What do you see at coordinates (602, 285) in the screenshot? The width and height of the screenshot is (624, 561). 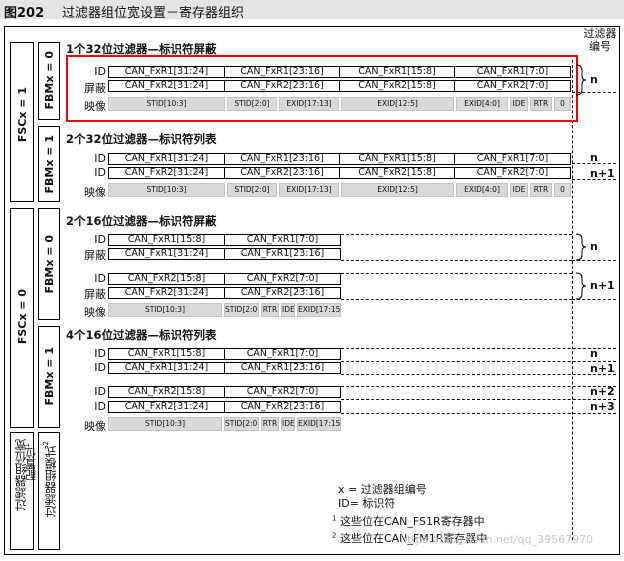 I see `s3-filter-n1: n+1` at bounding box center [602, 285].